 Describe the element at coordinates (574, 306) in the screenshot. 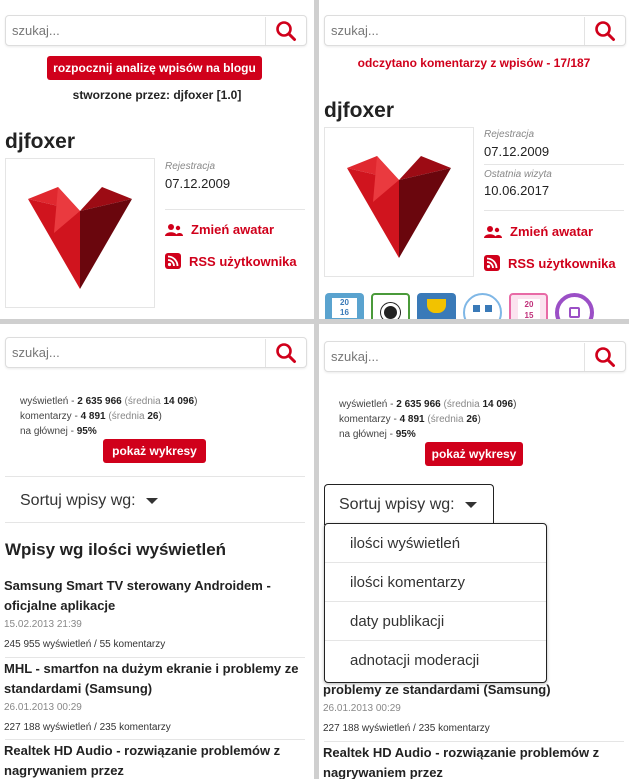

I see `purple-ring-badge-icon` at that location.